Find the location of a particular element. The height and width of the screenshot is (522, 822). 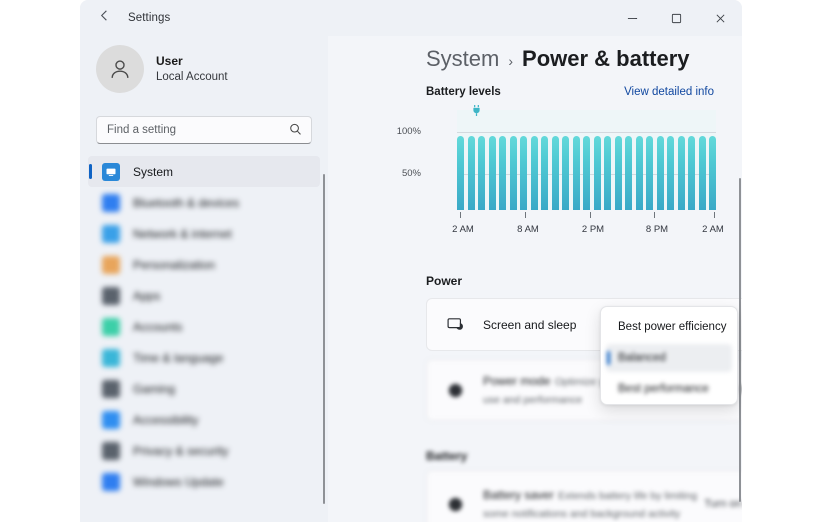

screen-and-sleep-title: Screen and sleep is located at coordinates (530, 324).